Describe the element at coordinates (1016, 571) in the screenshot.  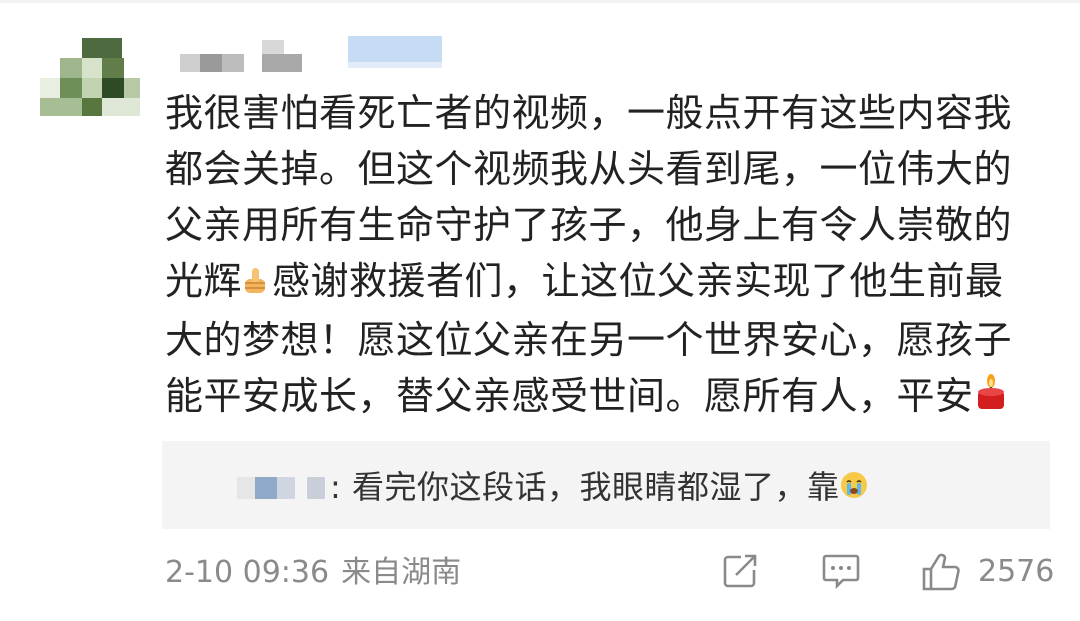
I see `like-count: 2576` at that location.